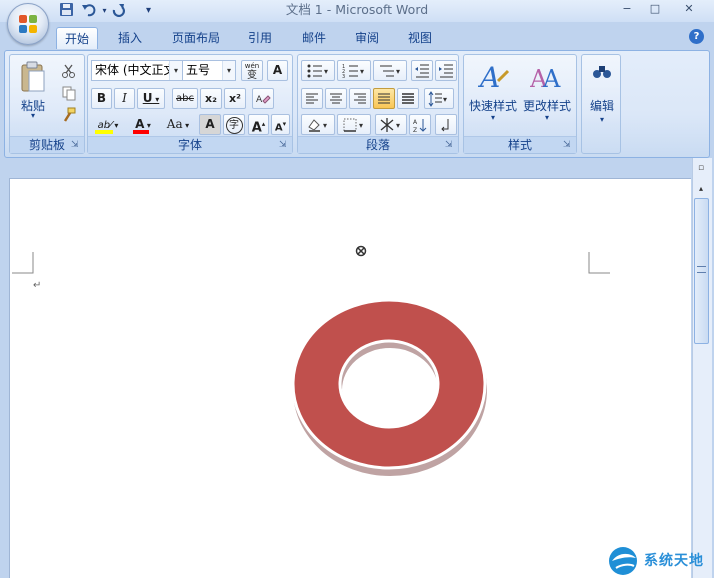 The height and width of the screenshot is (578, 714). What do you see at coordinates (190, 144) in the screenshot?
I see `font-group-label: 字体` at bounding box center [190, 144].